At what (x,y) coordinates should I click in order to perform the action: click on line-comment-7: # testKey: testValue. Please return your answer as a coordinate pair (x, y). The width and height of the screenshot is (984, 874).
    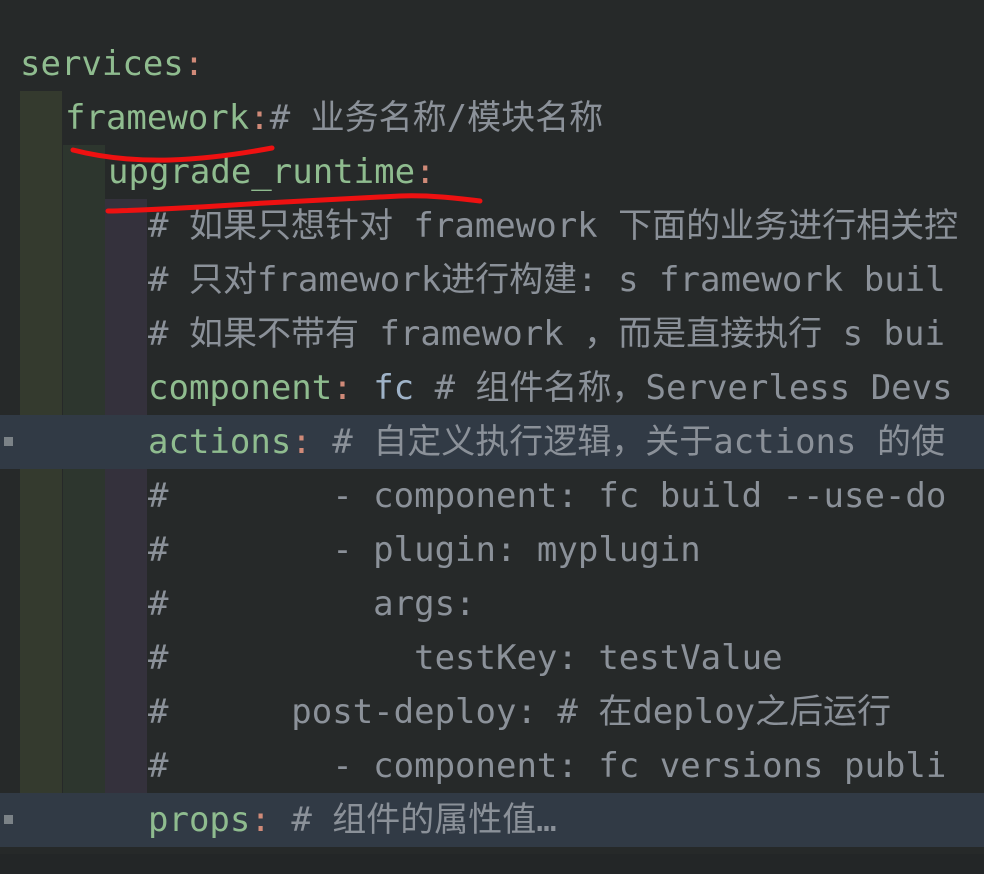
    Looking at the image, I should click on (492, 658).